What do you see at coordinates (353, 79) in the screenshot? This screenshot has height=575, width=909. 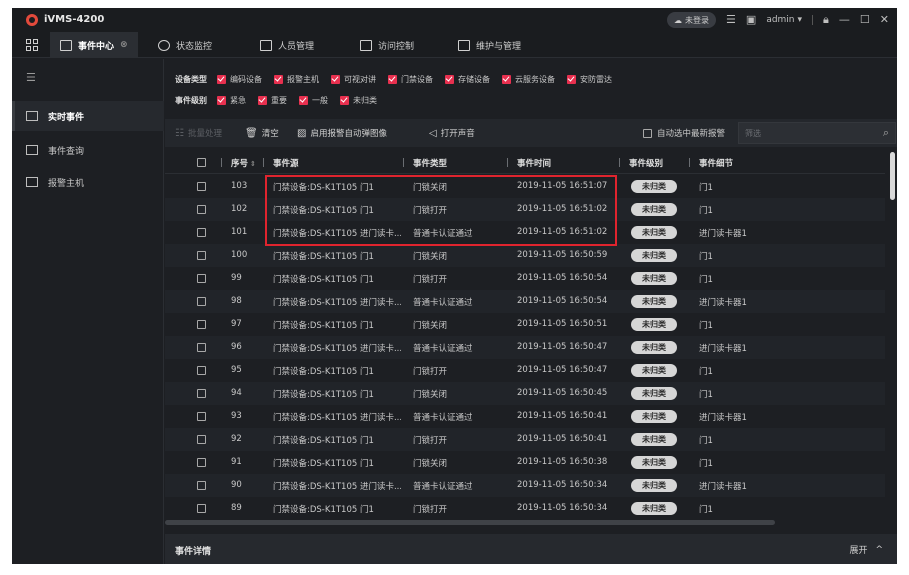 I see `device-type-option: 可视对讲` at bounding box center [353, 79].